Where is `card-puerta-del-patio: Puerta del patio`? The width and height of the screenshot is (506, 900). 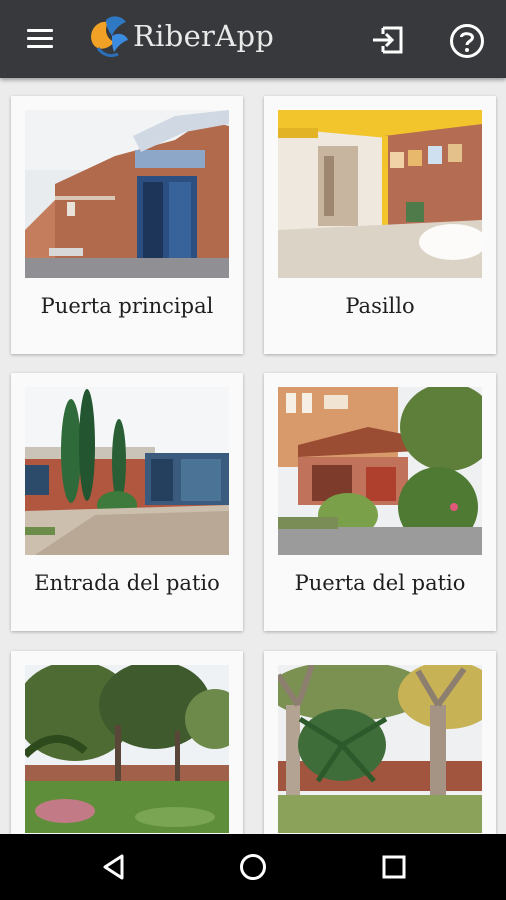 card-puerta-del-patio: Puerta del patio is located at coordinates (380, 502).